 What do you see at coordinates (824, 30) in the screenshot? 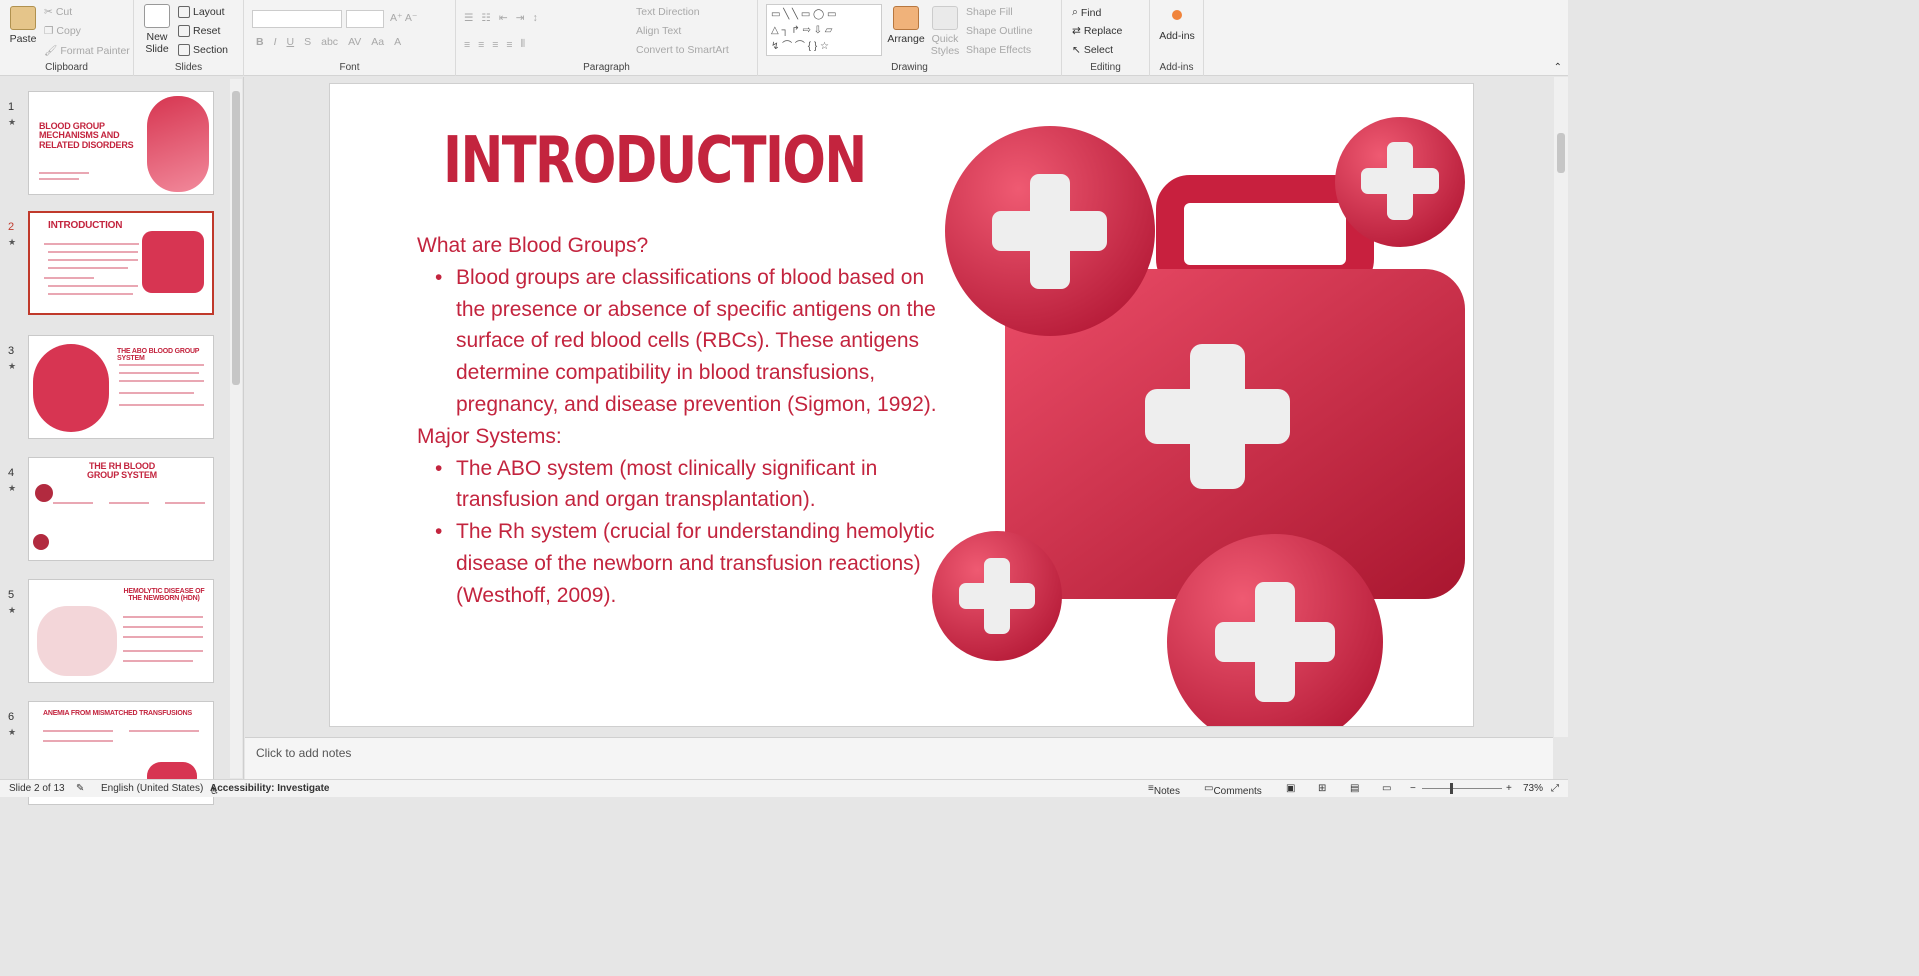
I see `shapes-gallery: ▭ ╲ ╲ ▭ ◯ ▭ △ ┐ ↱ ⇨ ⇩ ▱ ↯ ⌒ ⌒ { } ☆` at bounding box center [824, 30].